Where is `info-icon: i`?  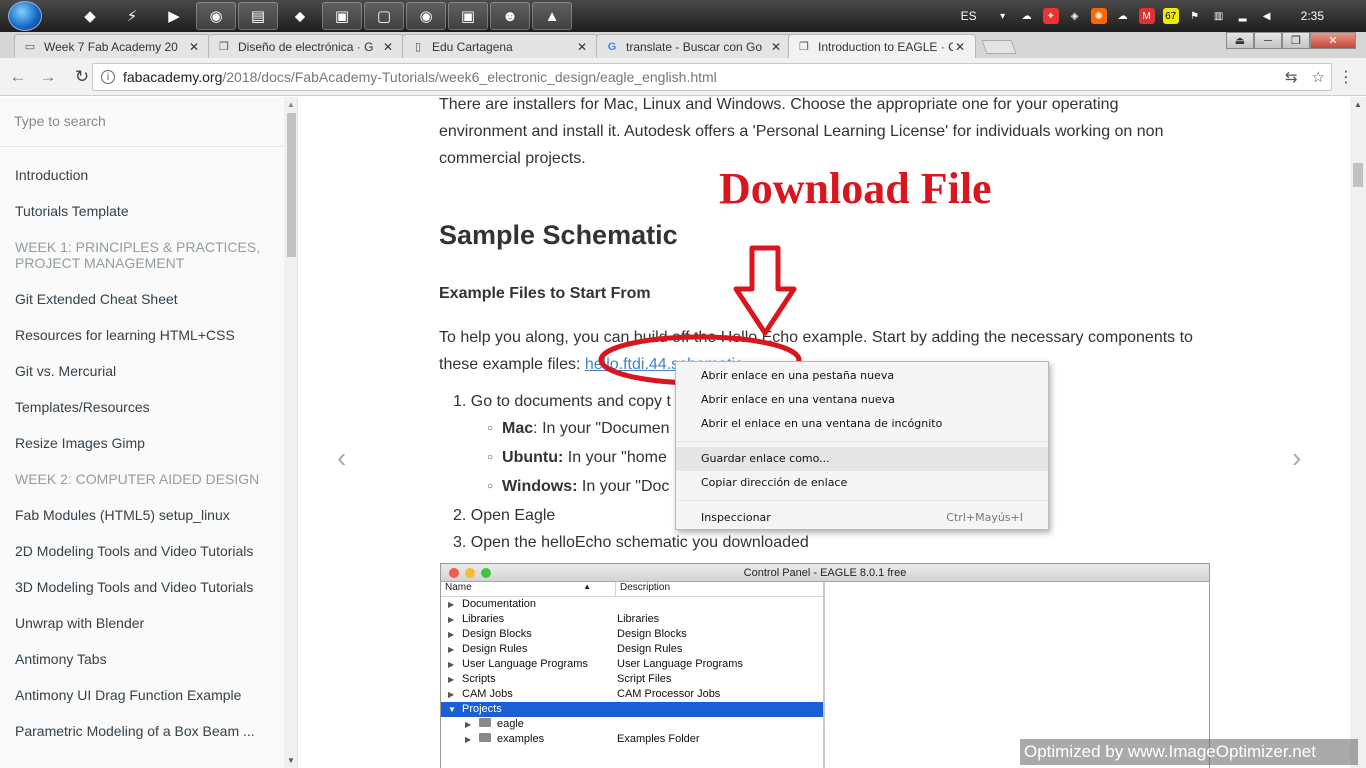 info-icon: i is located at coordinates (108, 77).